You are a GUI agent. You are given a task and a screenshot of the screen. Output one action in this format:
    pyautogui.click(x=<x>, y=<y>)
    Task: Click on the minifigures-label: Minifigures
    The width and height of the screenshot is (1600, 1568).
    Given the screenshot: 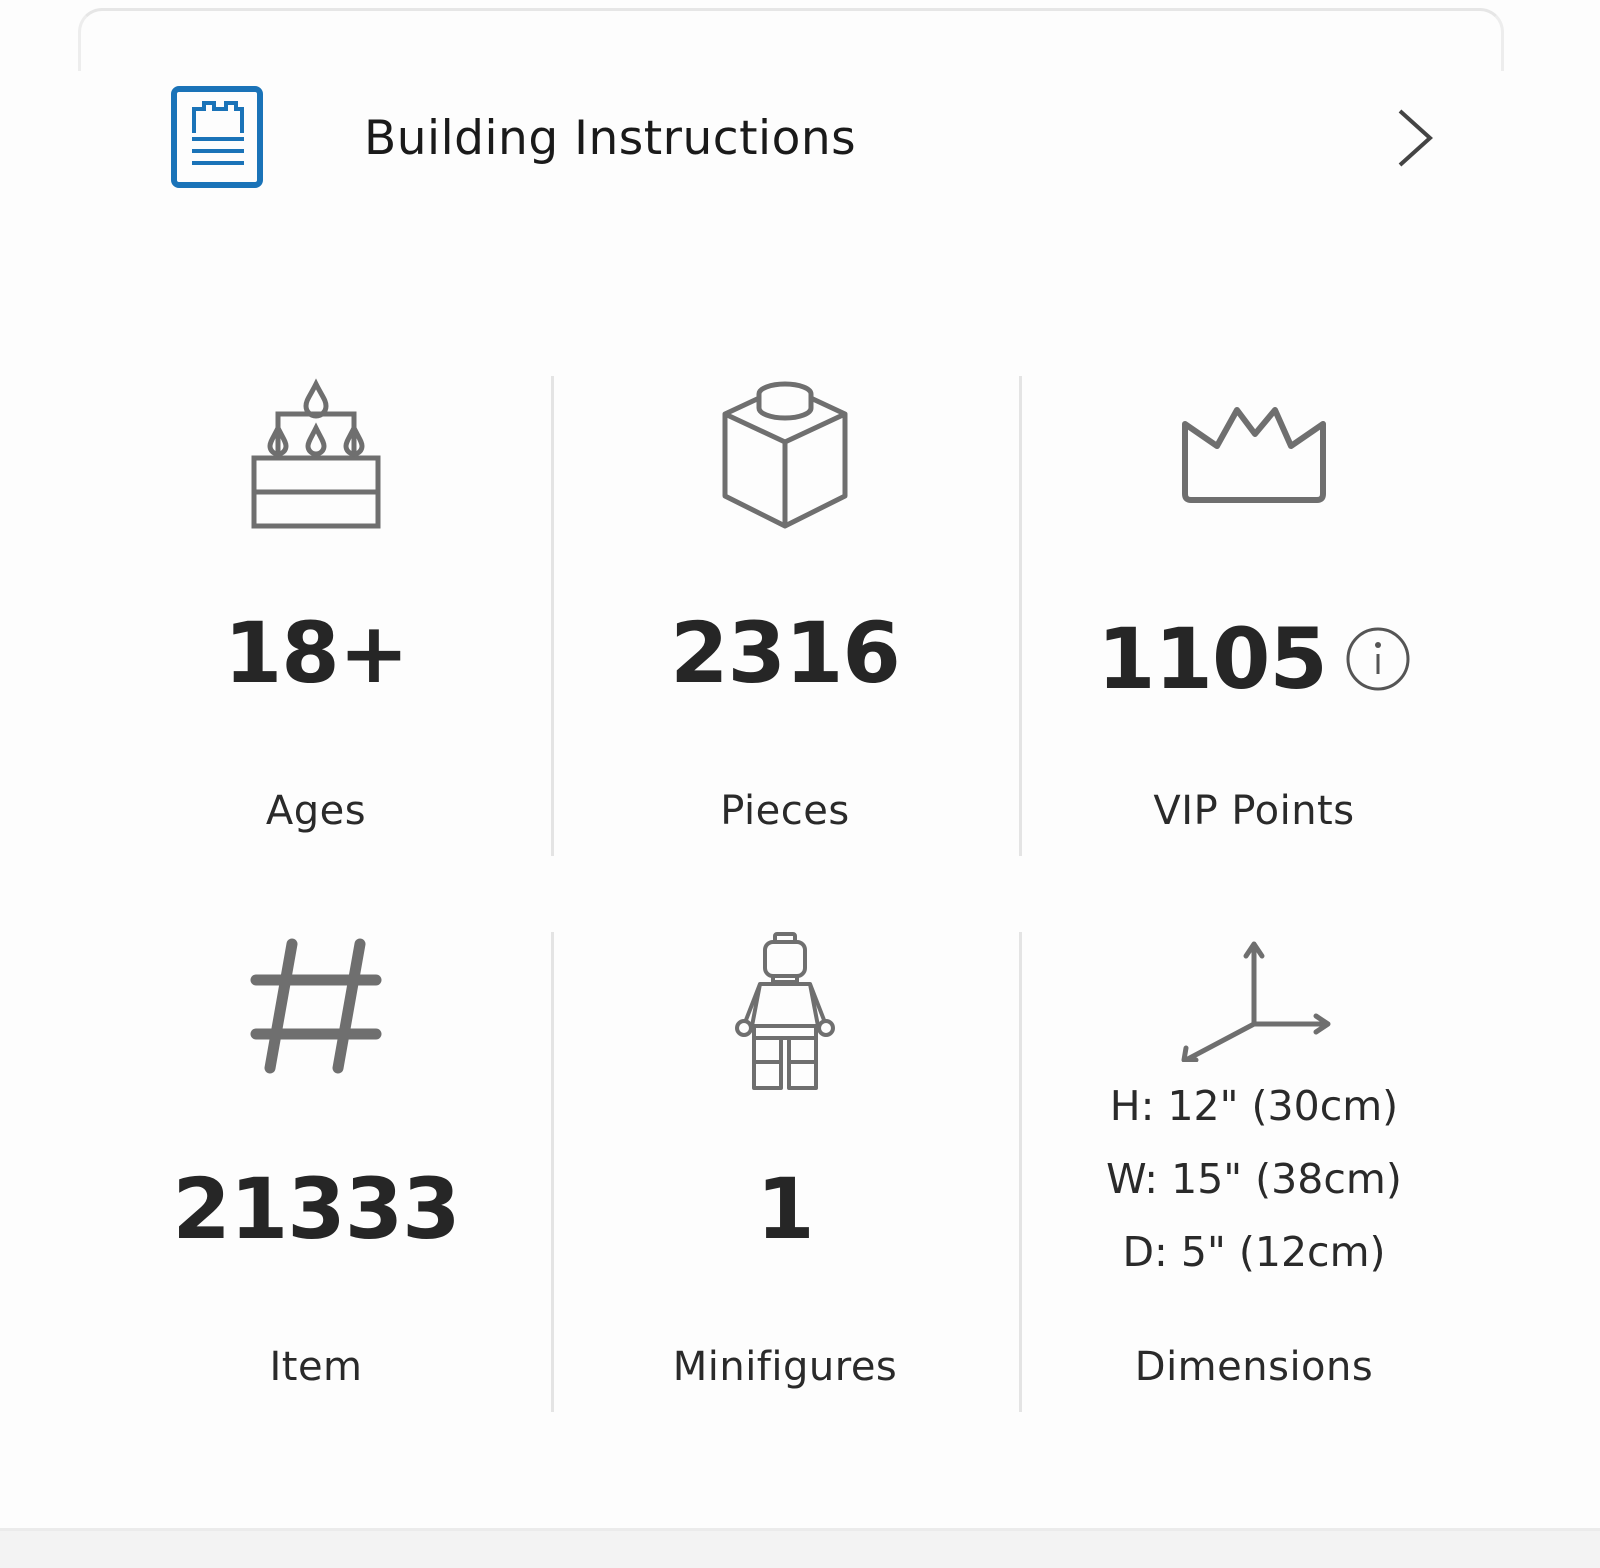 What is the action you would take?
    pyautogui.click(x=785, y=1367)
    